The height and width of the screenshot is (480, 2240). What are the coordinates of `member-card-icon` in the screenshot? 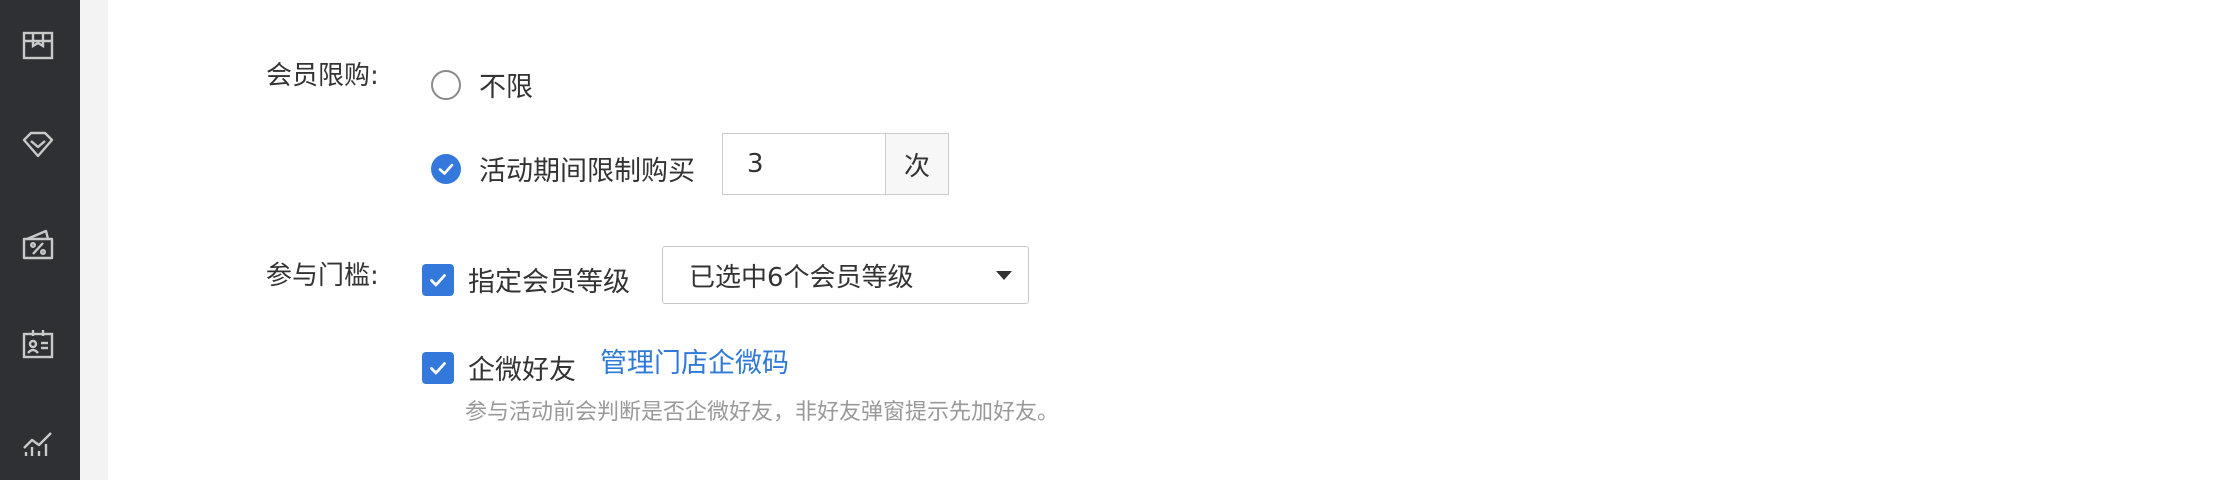 It's located at (38, 344).